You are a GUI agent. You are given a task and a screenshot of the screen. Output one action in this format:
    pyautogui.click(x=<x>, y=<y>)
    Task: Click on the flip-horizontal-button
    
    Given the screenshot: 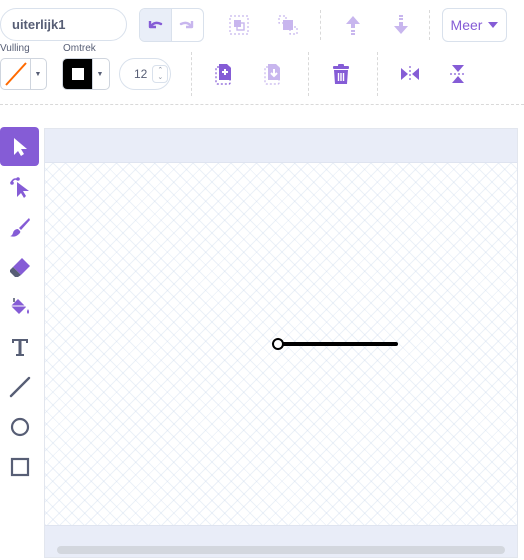 What is the action you would take?
    pyautogui.click(x=410, y=74)
    